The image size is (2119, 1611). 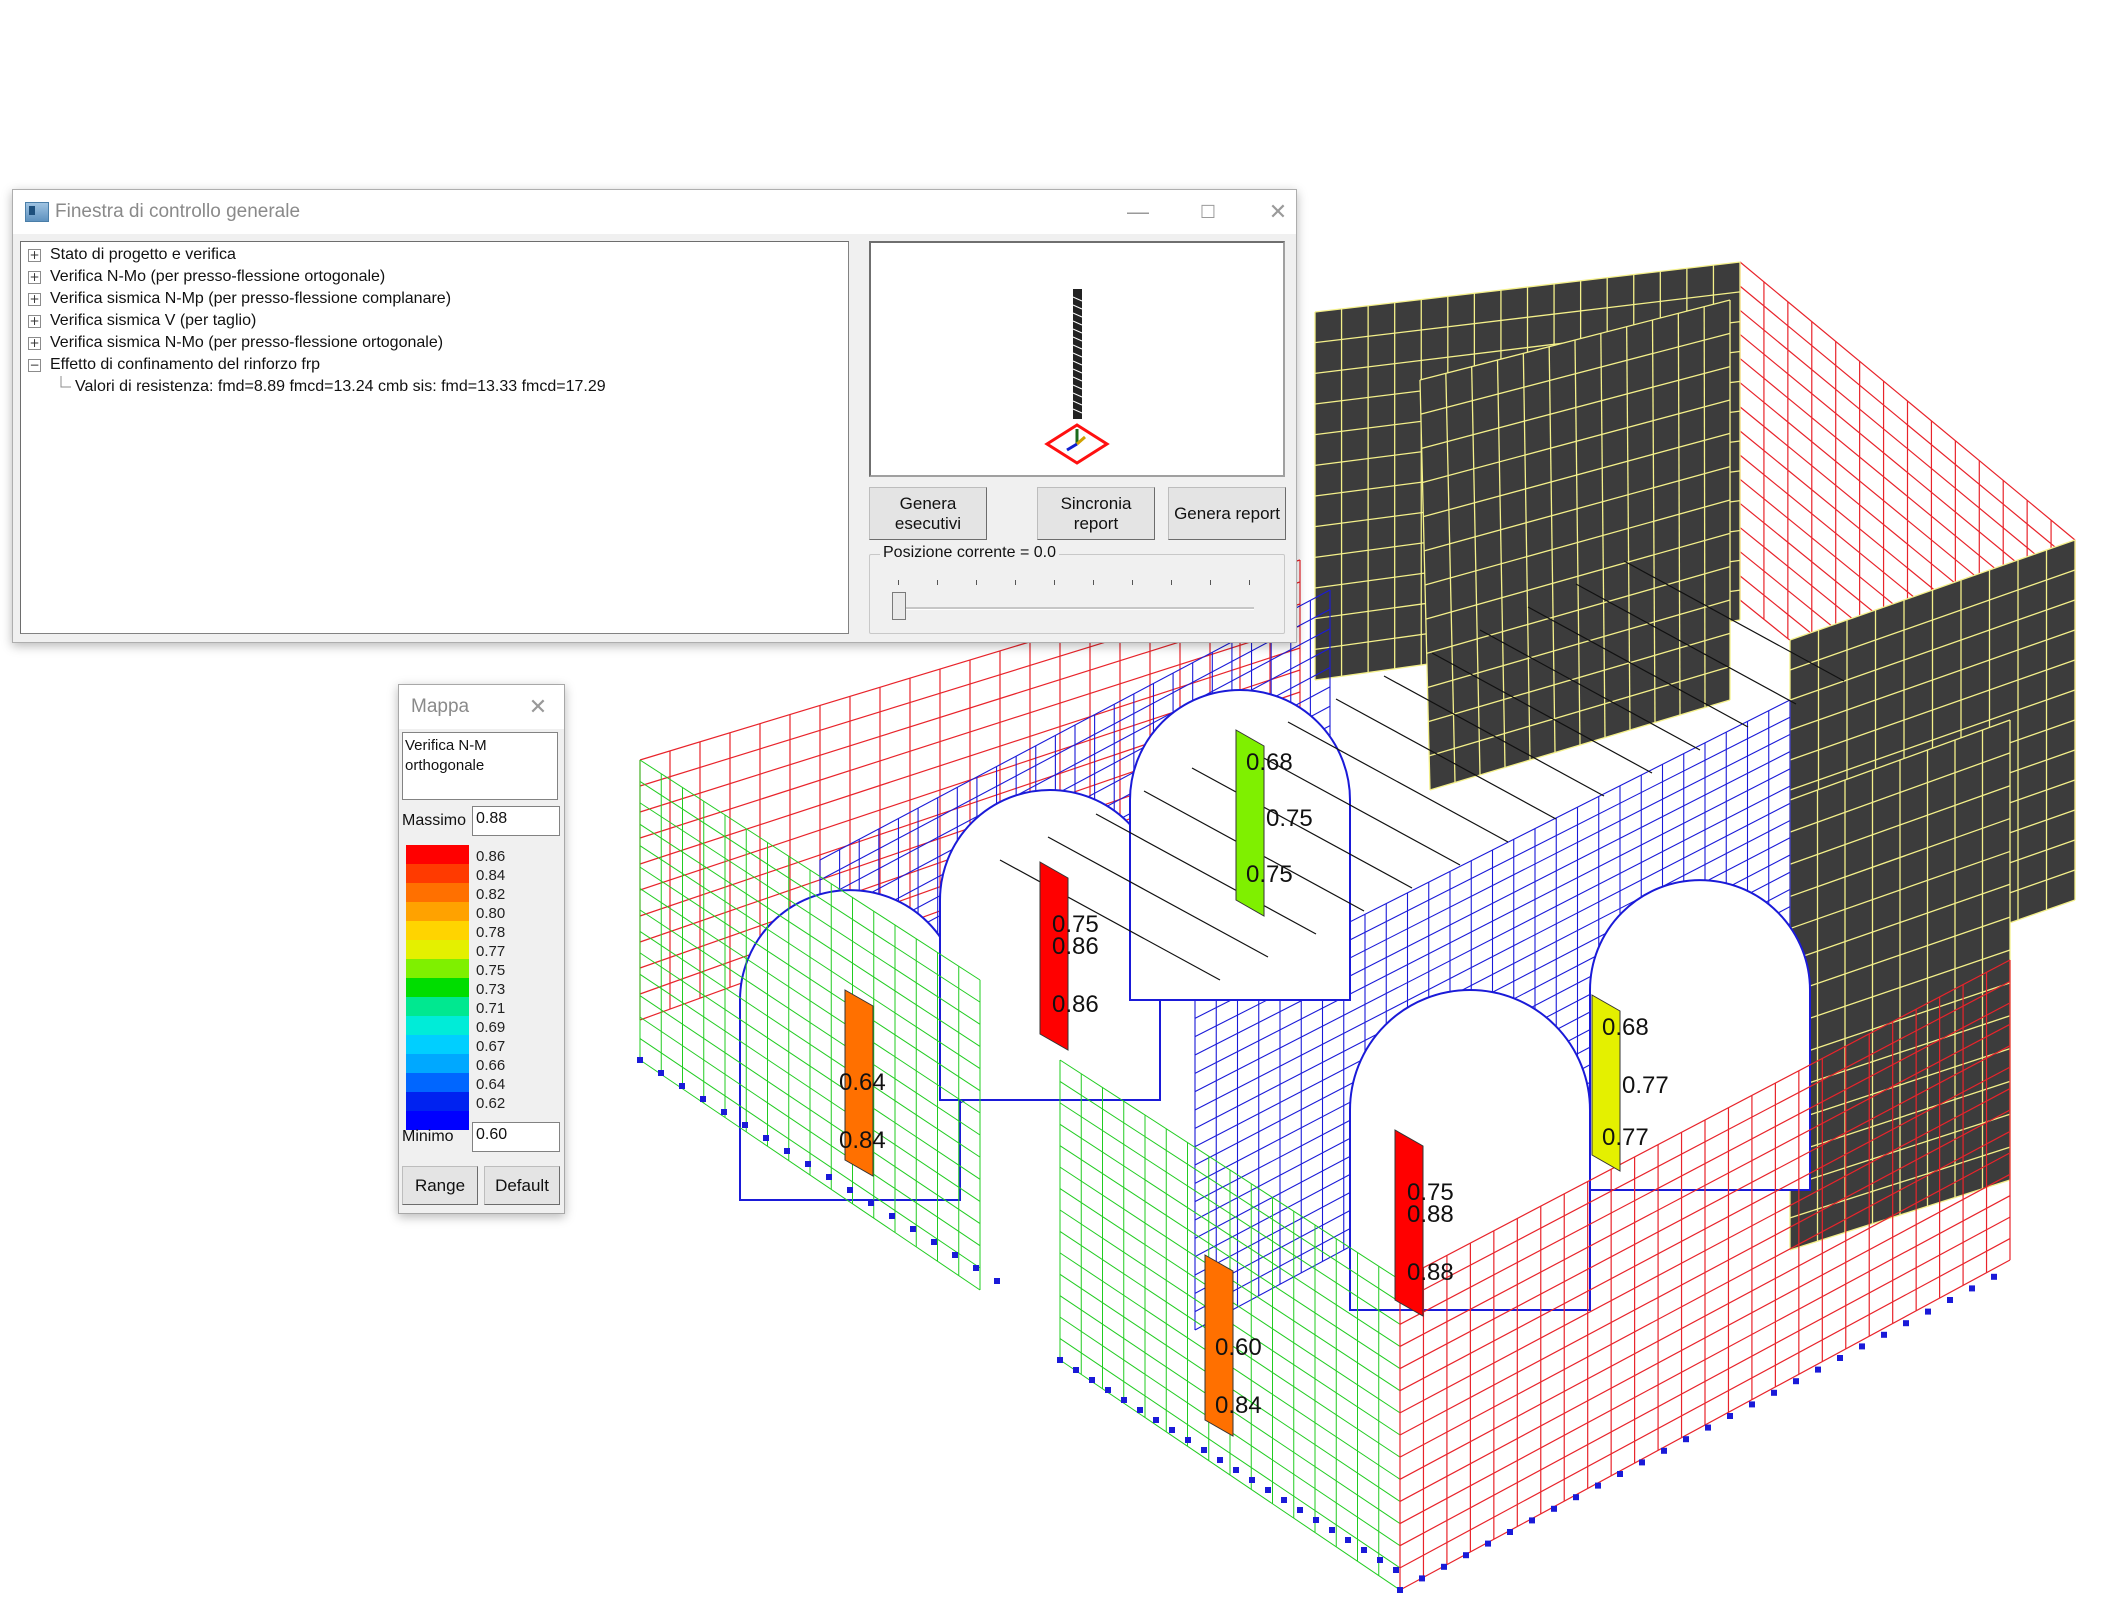 What do you see at coordinates (440, 1185) in the screenshot?
I see `range-button: Range` at bounding box center [440, 1185].